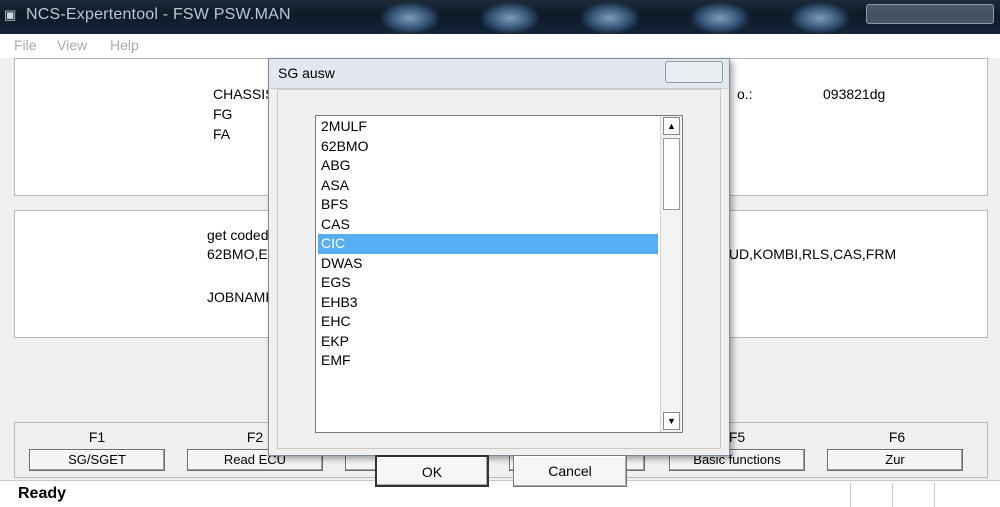  Describe the element at coordinates (488, 342) in the screenshot. I see `list-item: EKP` at that location.